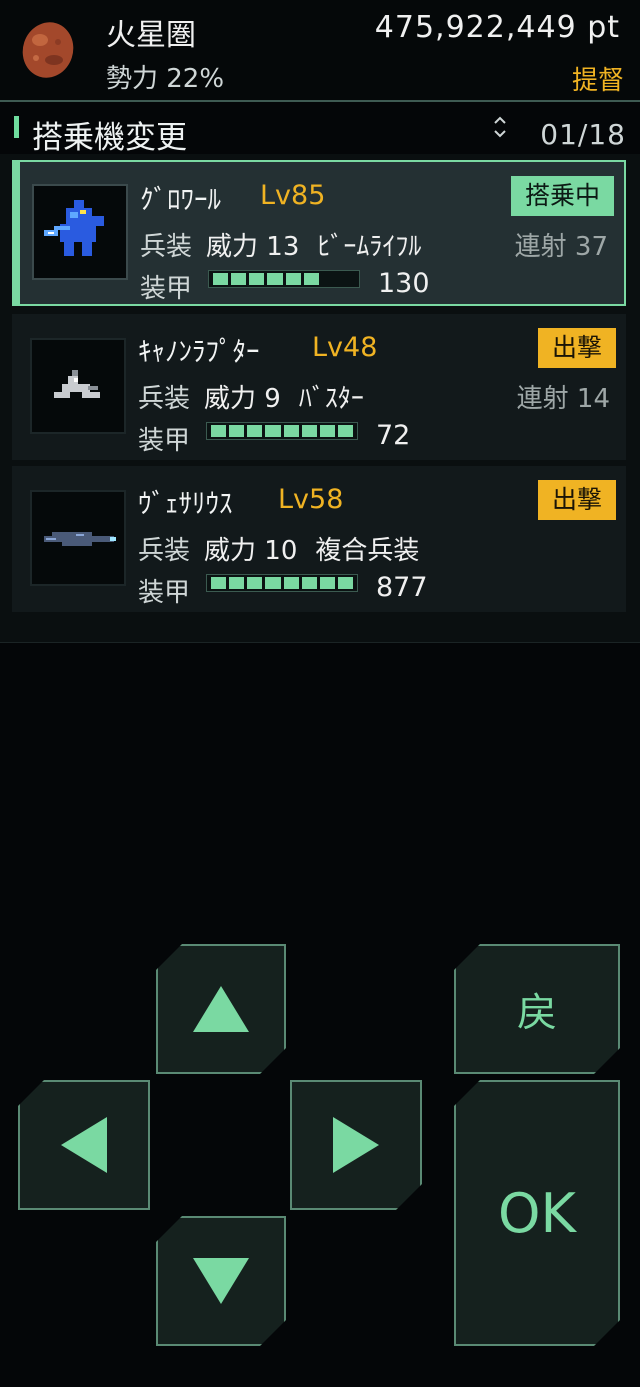 Image resolution: width=640 pixels, height=1387 pixels. I want to click on weapon-name: ﾋﾞｰﾑﾗｲﾌﾙ, so click(369, 247).